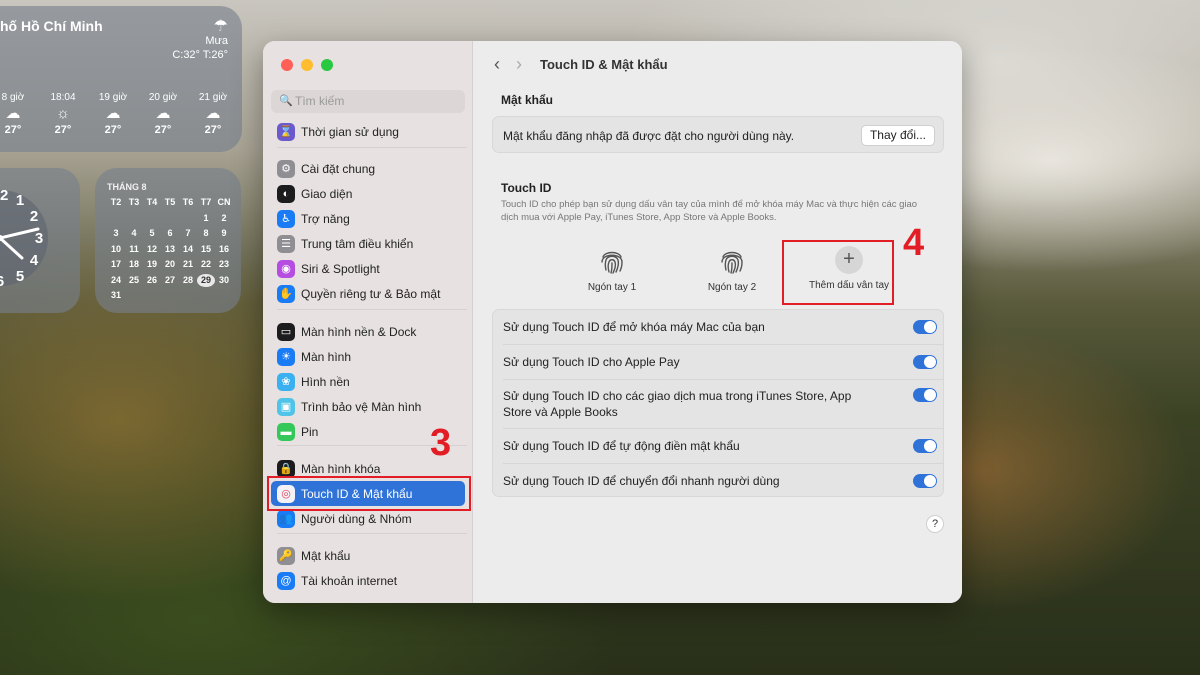 The width and height of the screenshot is (1200, 675). Describe the element at coordinates (350, 131) in the screenshot. I see `sidebar-item-label: Thời gian sử dụng` at that location.